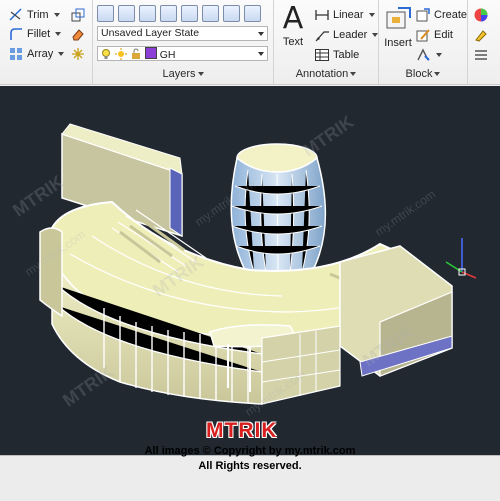 The height and width of the screenshot is (501, 500). I want to click on properties-panel, so click(484, 42).